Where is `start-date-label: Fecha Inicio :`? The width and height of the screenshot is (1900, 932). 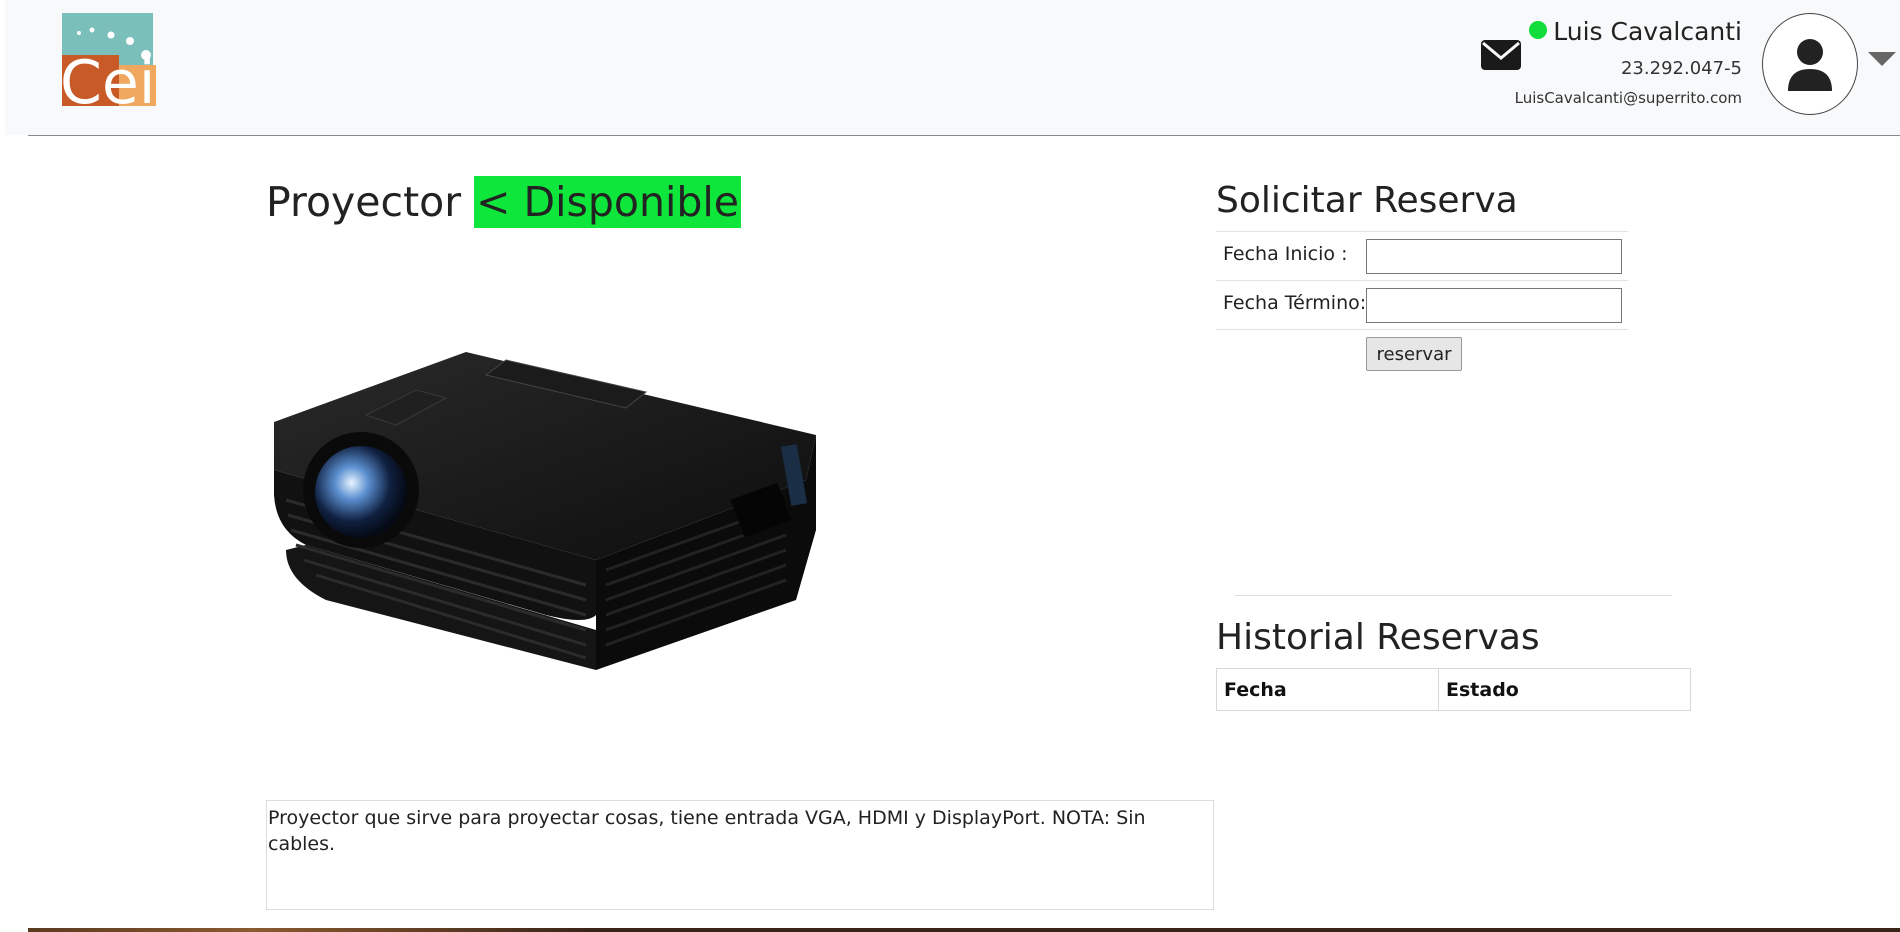 start-date-label: Fecha Inicio : is located at coordinates (1285, 254).